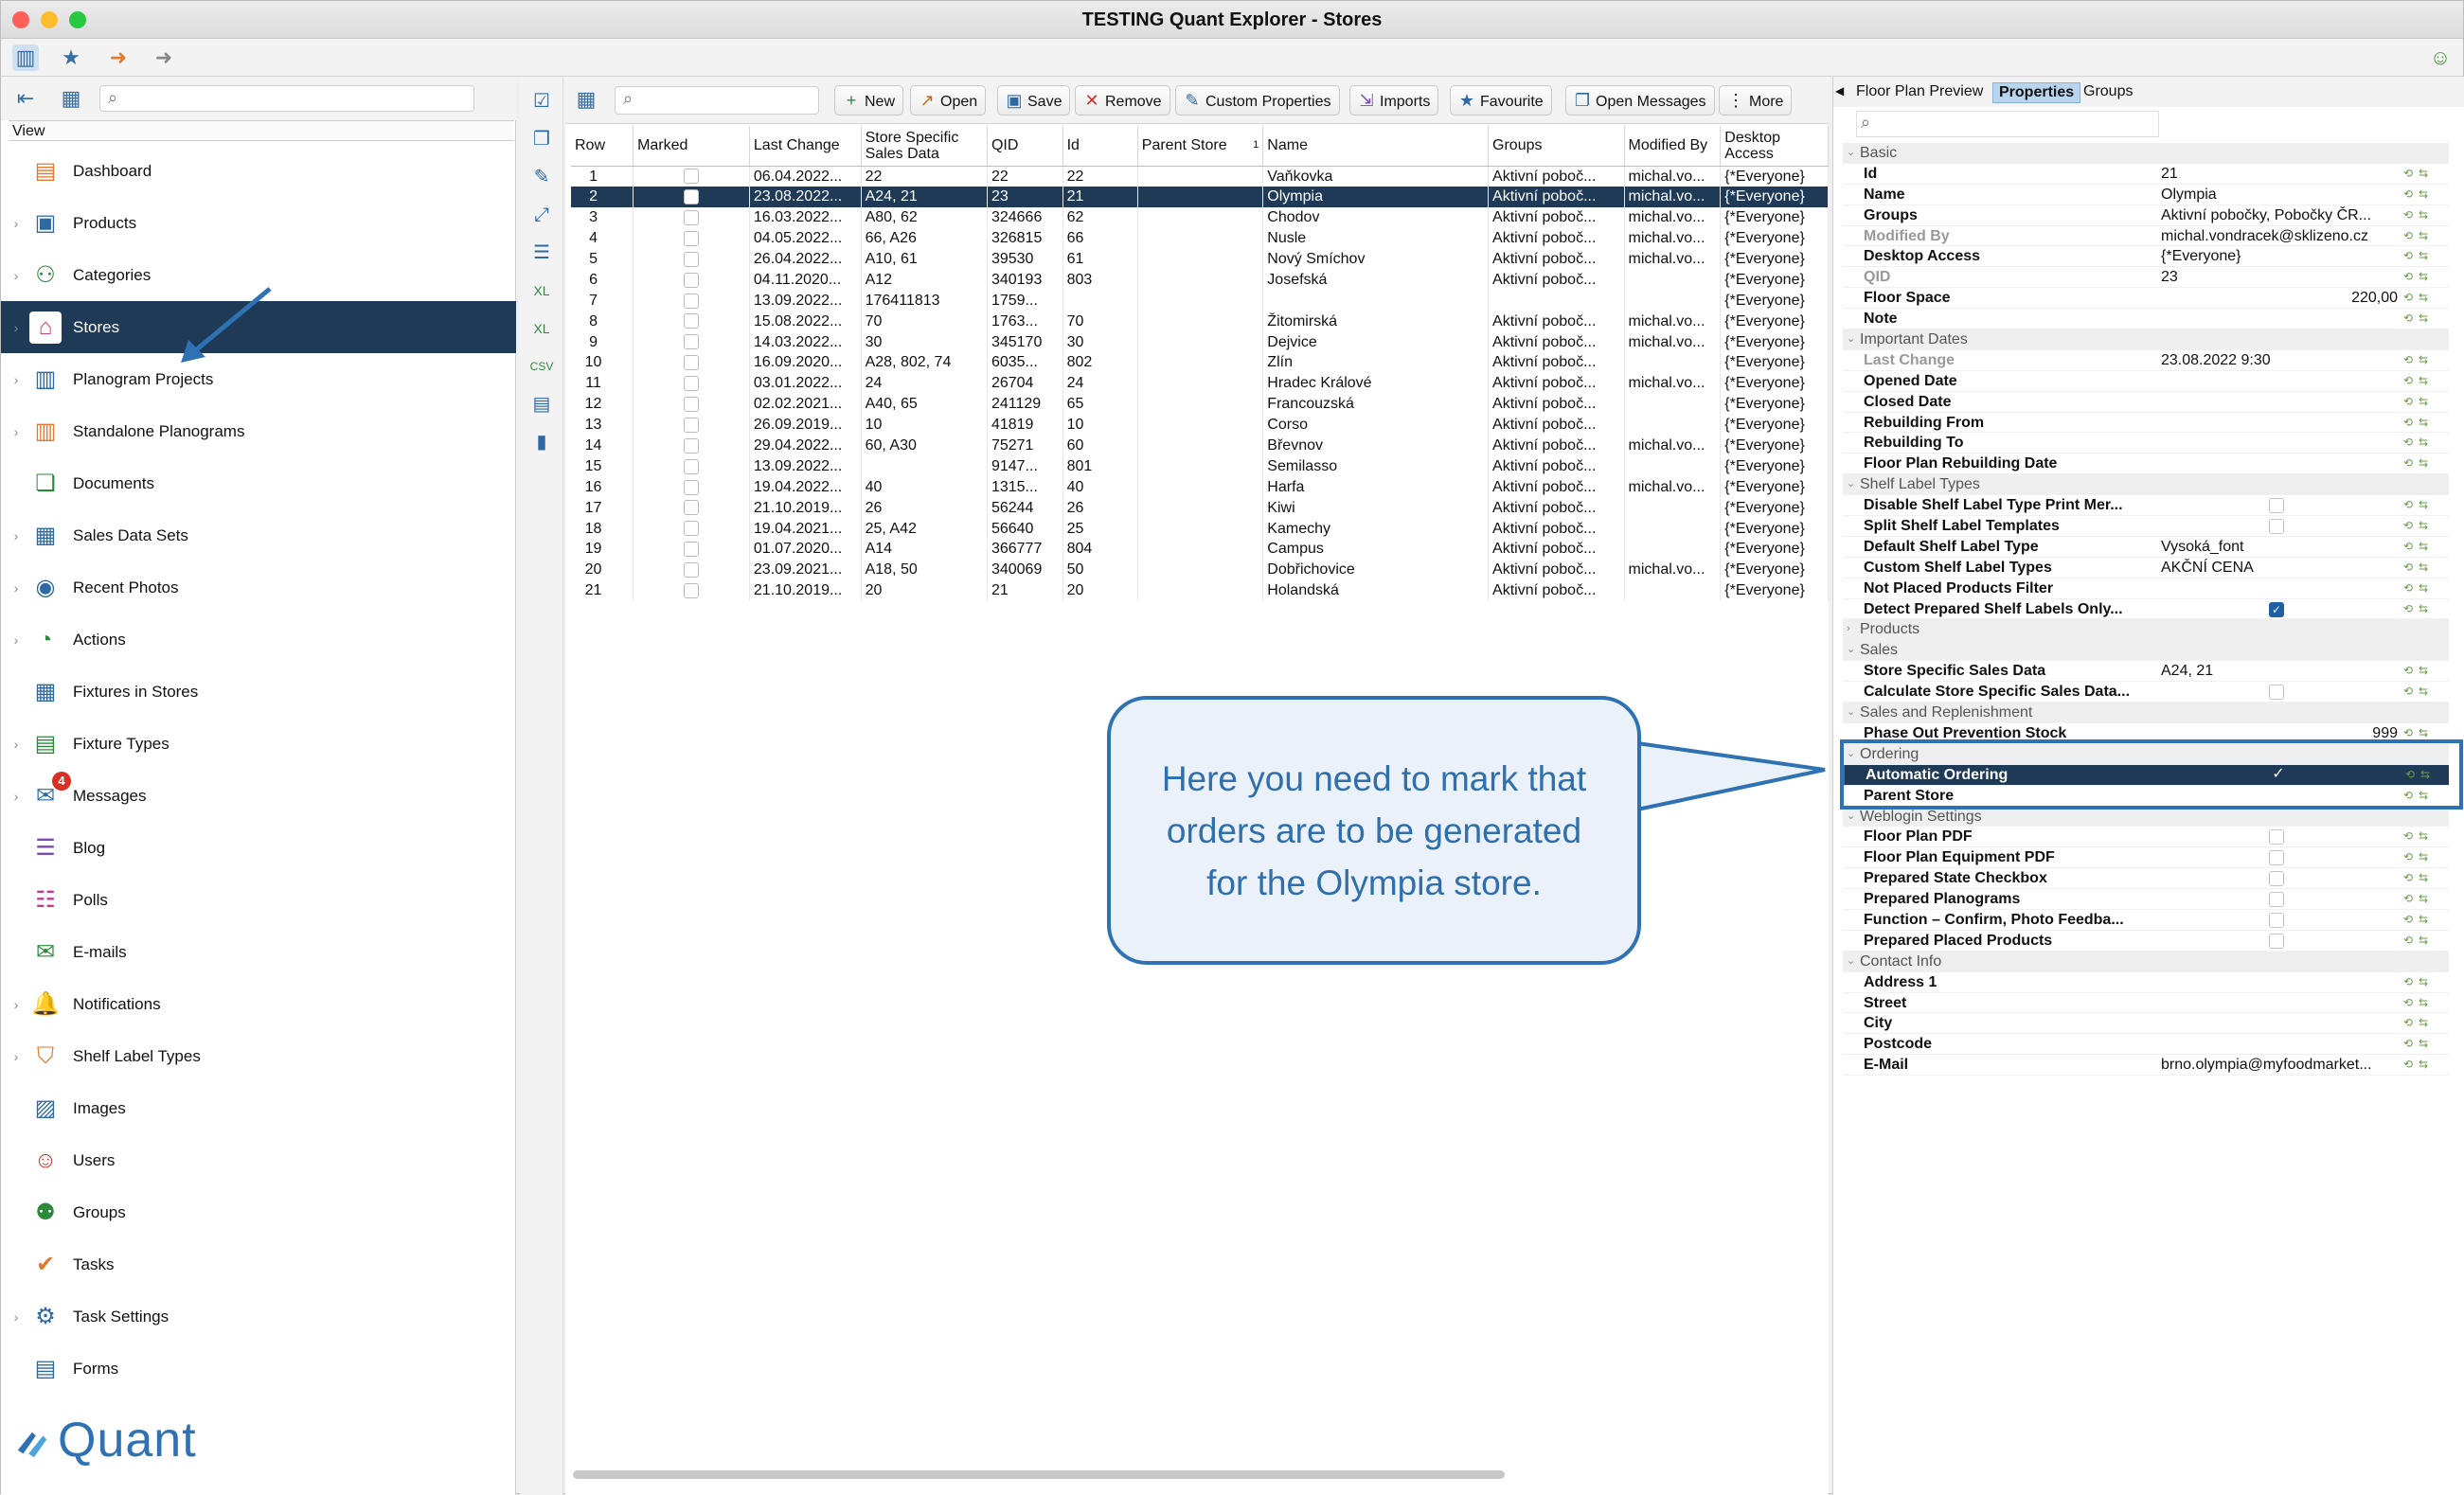  I want to click on property-row: Default Shelf Label Type Vysoká_font ⟲⇆, so click(2146, 547).